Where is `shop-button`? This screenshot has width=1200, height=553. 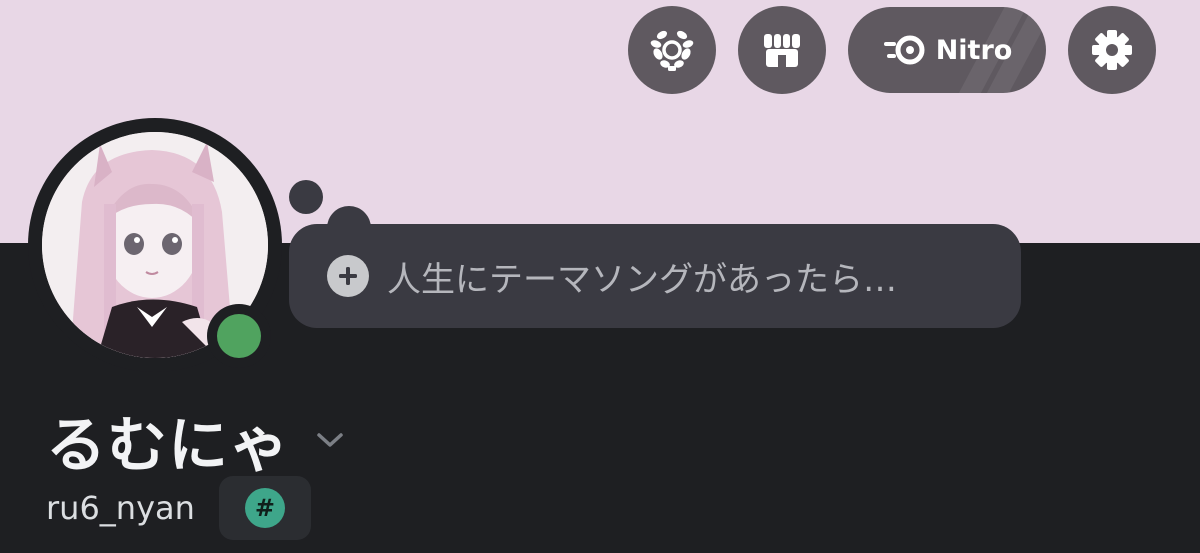
shop-button is located at coordinates (782, 50).